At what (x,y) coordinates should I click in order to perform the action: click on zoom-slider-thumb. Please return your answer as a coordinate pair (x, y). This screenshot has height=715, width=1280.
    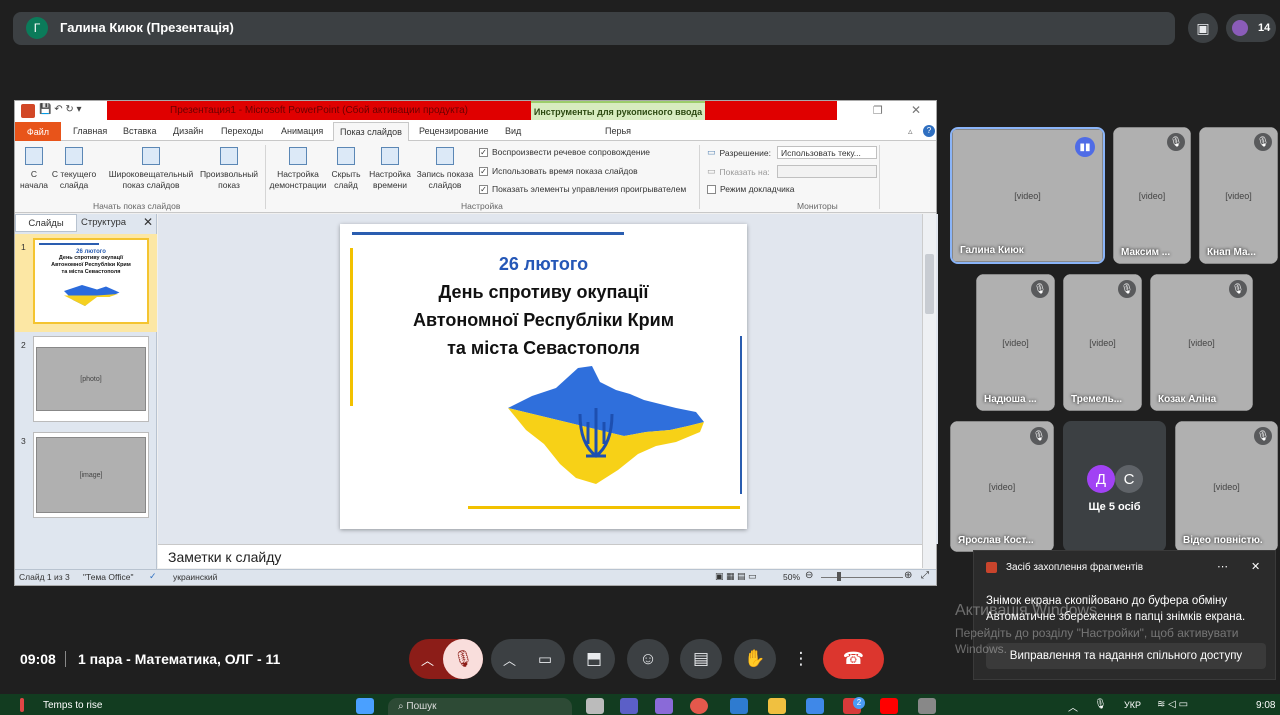
    Looking at the image, I should click on (839, 576).